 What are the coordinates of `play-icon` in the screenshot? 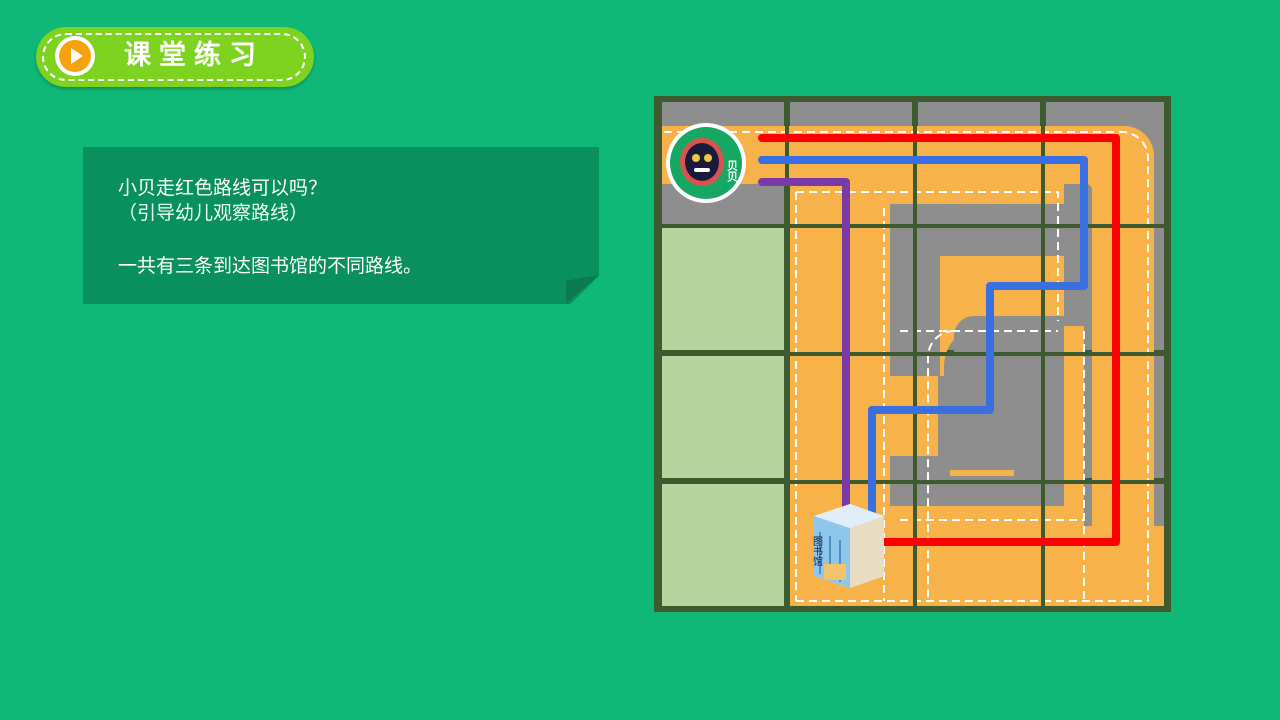 It's located at (75, 56).